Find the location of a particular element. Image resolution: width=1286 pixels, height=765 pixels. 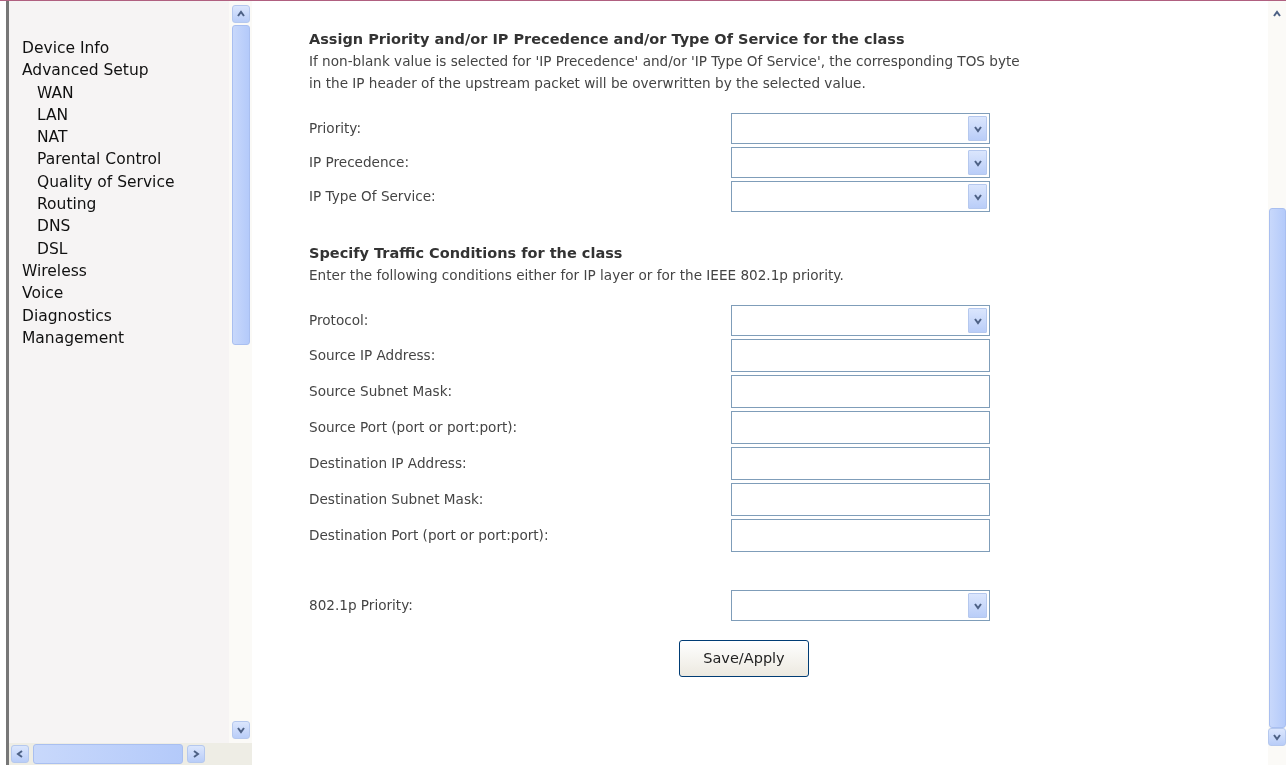

field-label: Destination Port (port or port:port): is located at coordinates (429, 536).